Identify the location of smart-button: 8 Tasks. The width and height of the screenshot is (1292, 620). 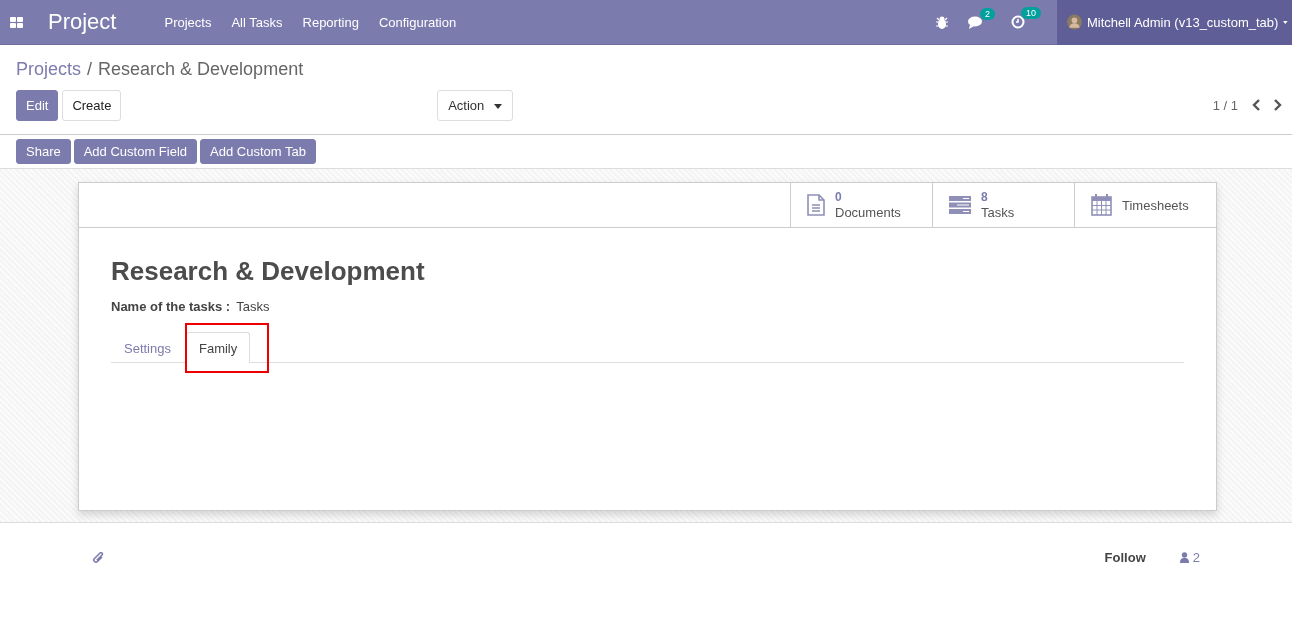
(1003, 205).